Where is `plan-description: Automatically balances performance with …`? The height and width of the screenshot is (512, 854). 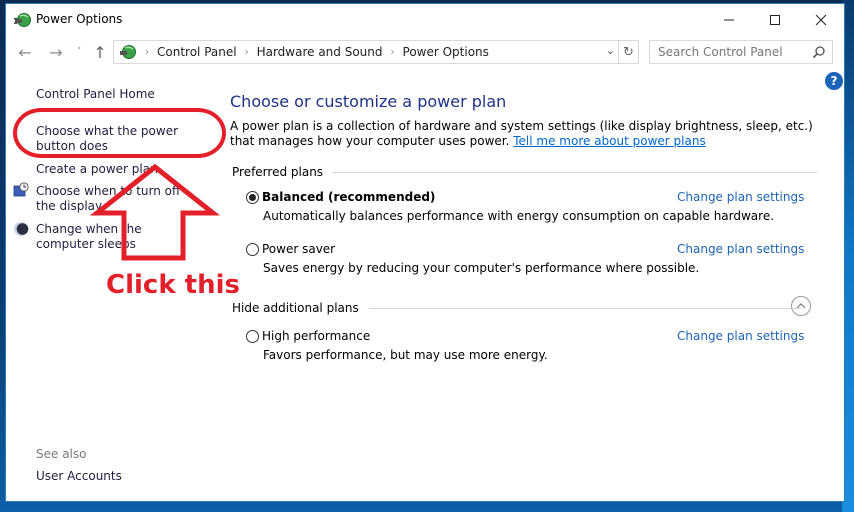 plan-description: Automatically balances performance with … is located at coordinates (519, 216).